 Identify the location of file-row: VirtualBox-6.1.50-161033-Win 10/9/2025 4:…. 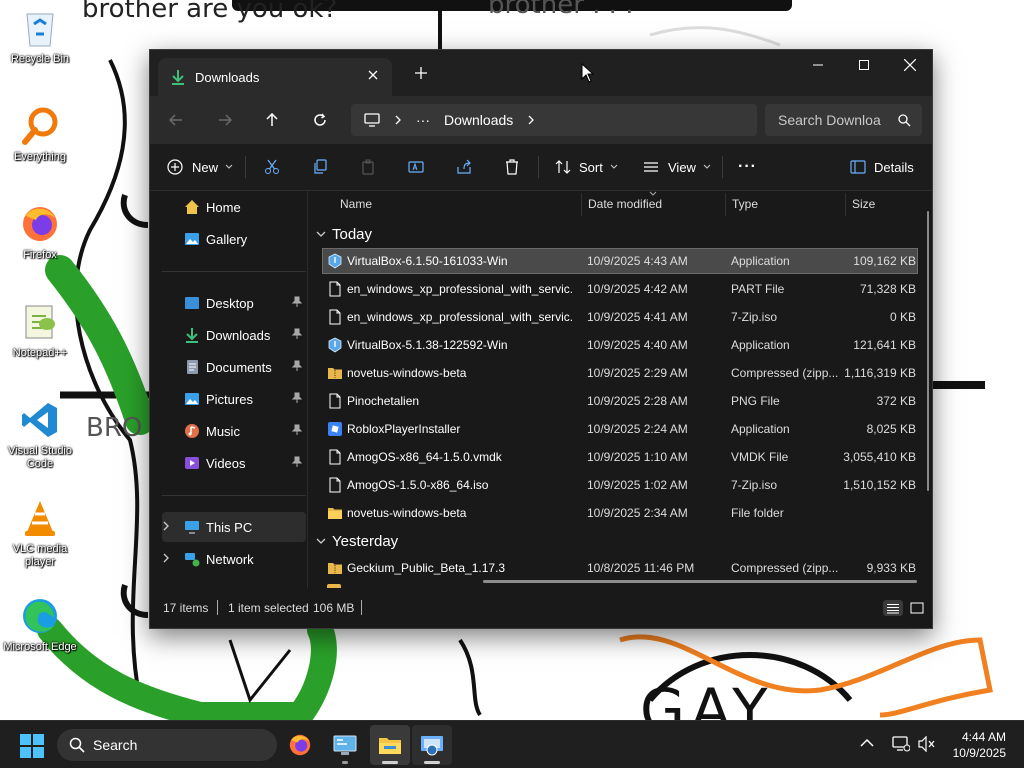
(620, 261).